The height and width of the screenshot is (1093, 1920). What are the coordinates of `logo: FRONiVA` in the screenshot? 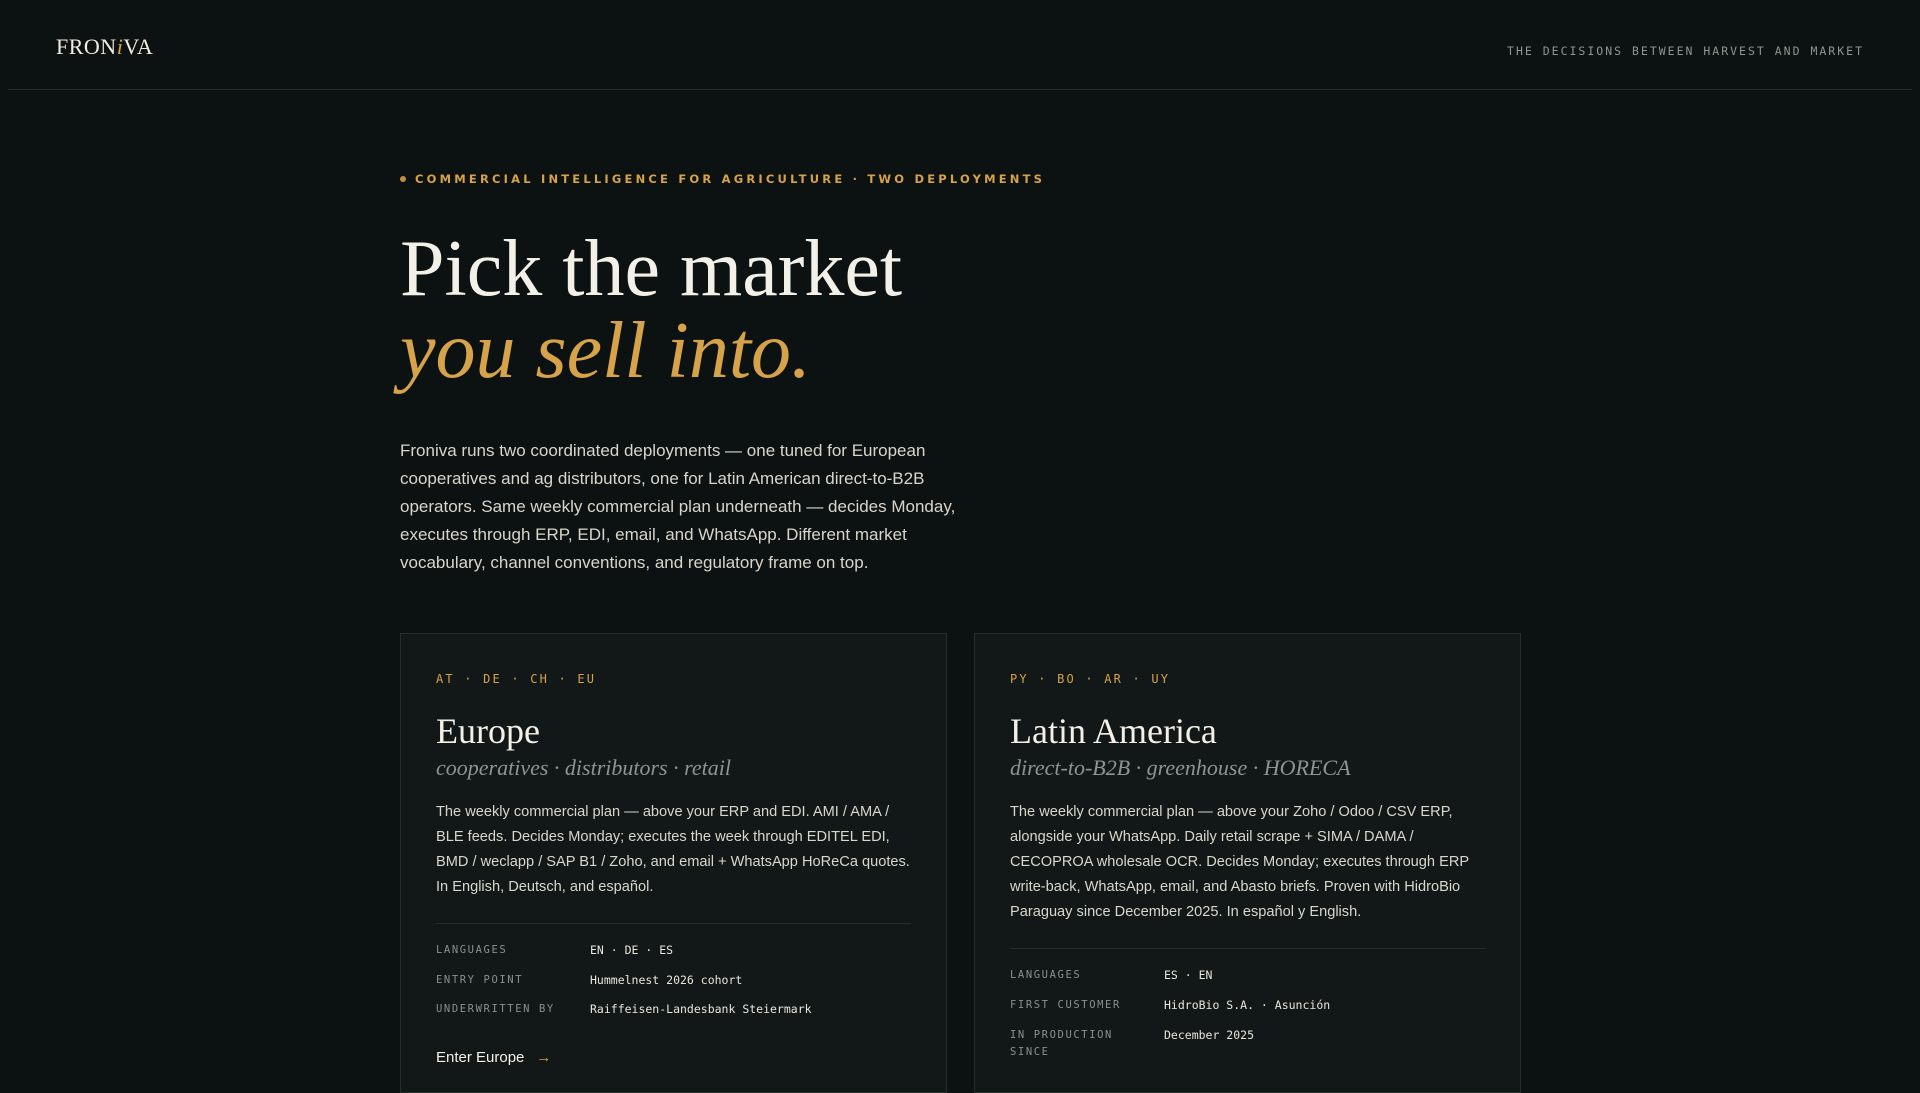 It's located at (104, 47).